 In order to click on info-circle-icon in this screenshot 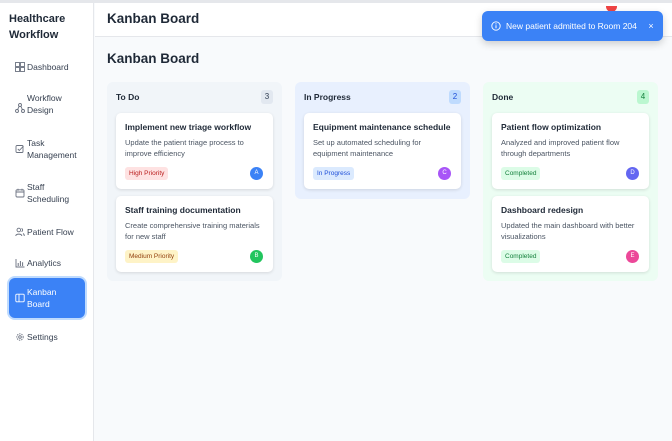, I will do `click(496, 26)`.